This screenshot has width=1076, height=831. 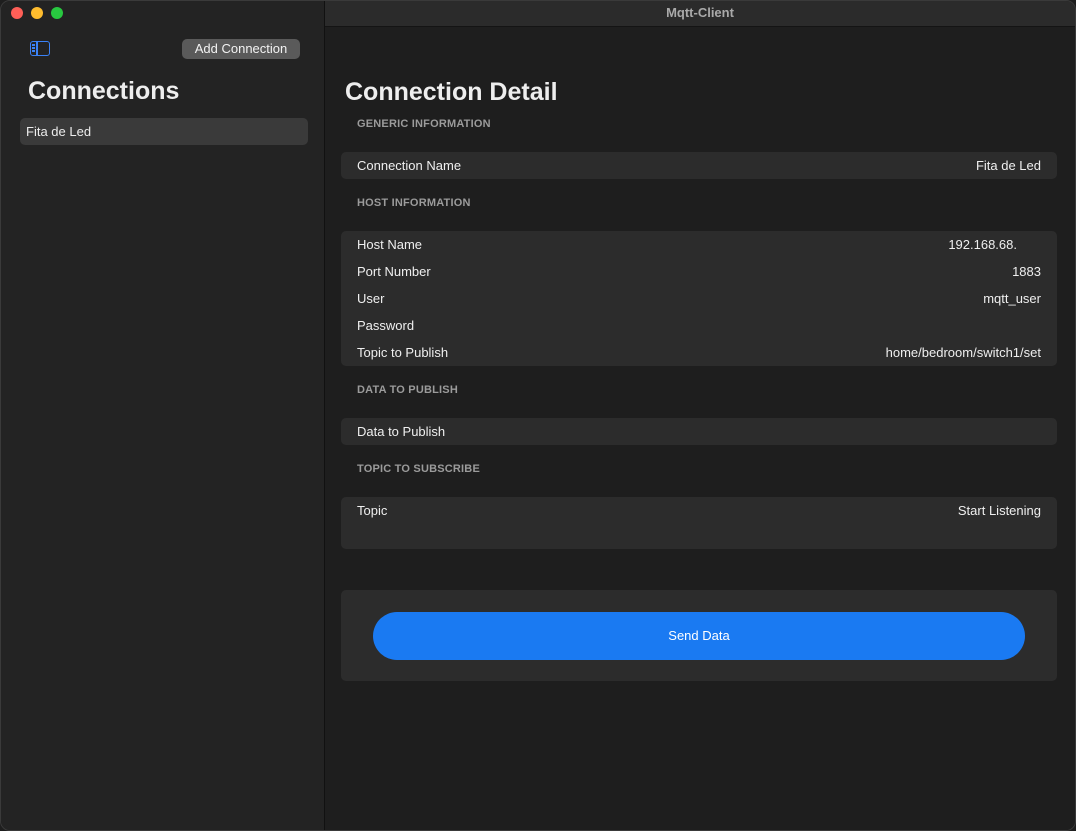 What do you see at coordinates (104, 91) in the screenshot?
I see `connections-title: Connections` at bounding box center [104, 91].